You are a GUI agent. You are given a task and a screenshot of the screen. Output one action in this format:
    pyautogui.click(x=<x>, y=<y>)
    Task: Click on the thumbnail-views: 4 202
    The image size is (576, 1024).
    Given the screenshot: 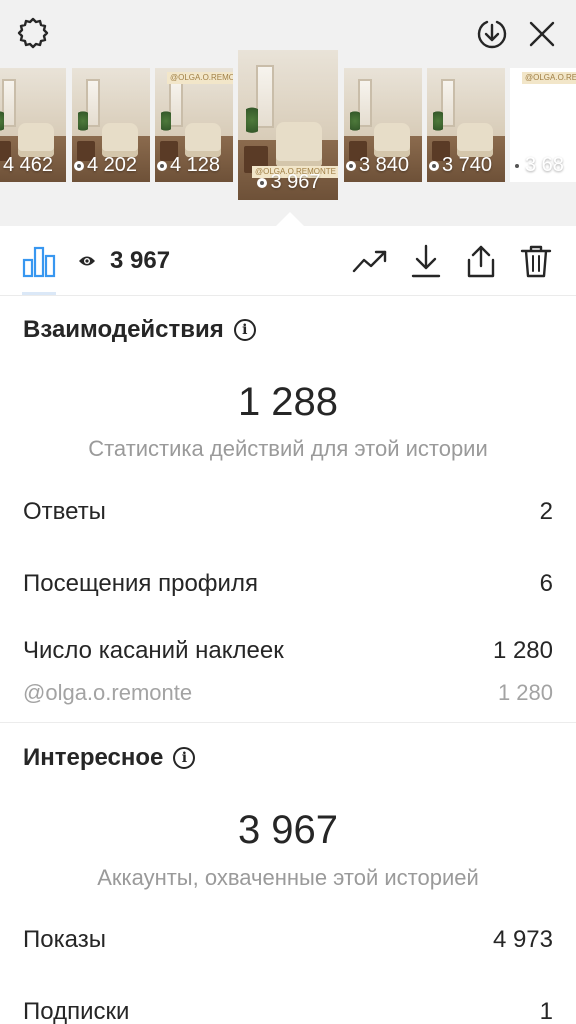 What is the action you would take?
    pyautogui.click(x=111, y=165)
    